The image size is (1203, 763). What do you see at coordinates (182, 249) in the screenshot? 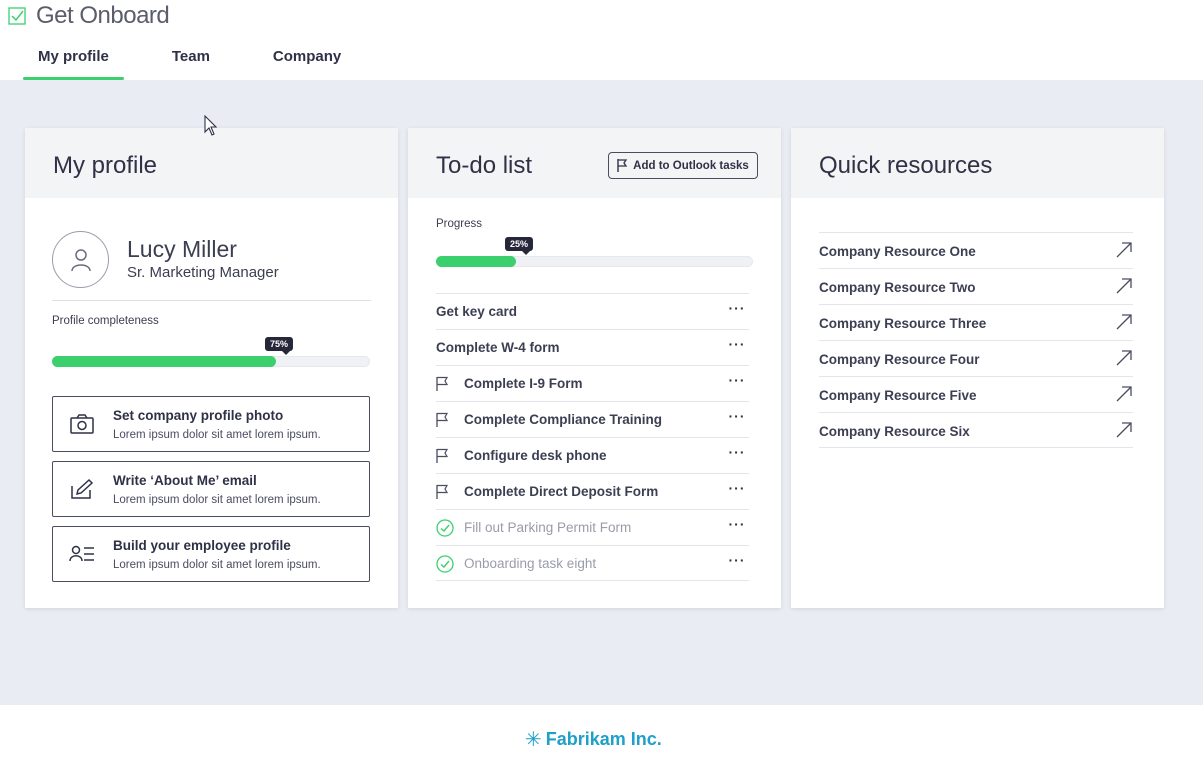
I see `person-name: Lucy Miller` at bounding box center [182, 249].